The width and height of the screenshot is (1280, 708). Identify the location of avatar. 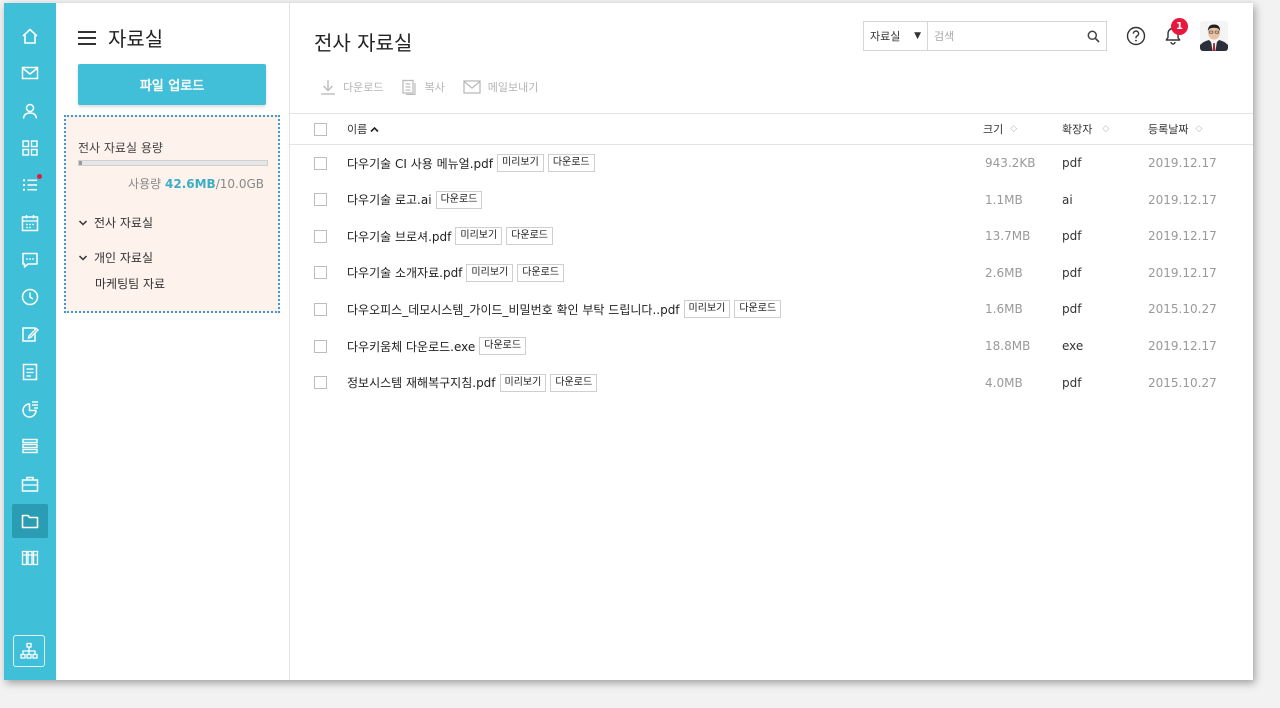
(1214, 36).